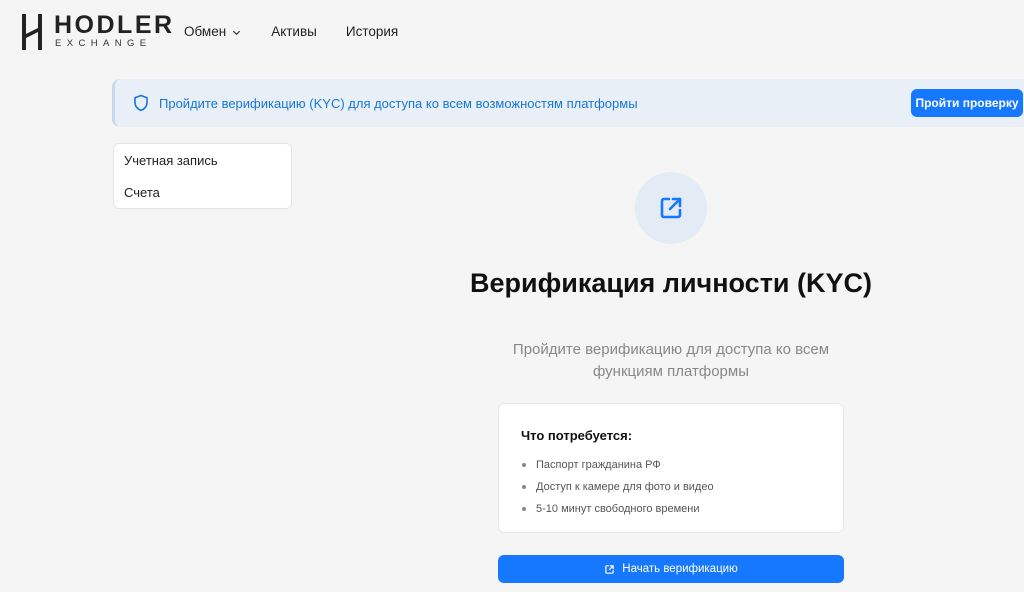 The image size is (1024, 592). I want to click on nav-item-assets: Активы, so click(294, 32).